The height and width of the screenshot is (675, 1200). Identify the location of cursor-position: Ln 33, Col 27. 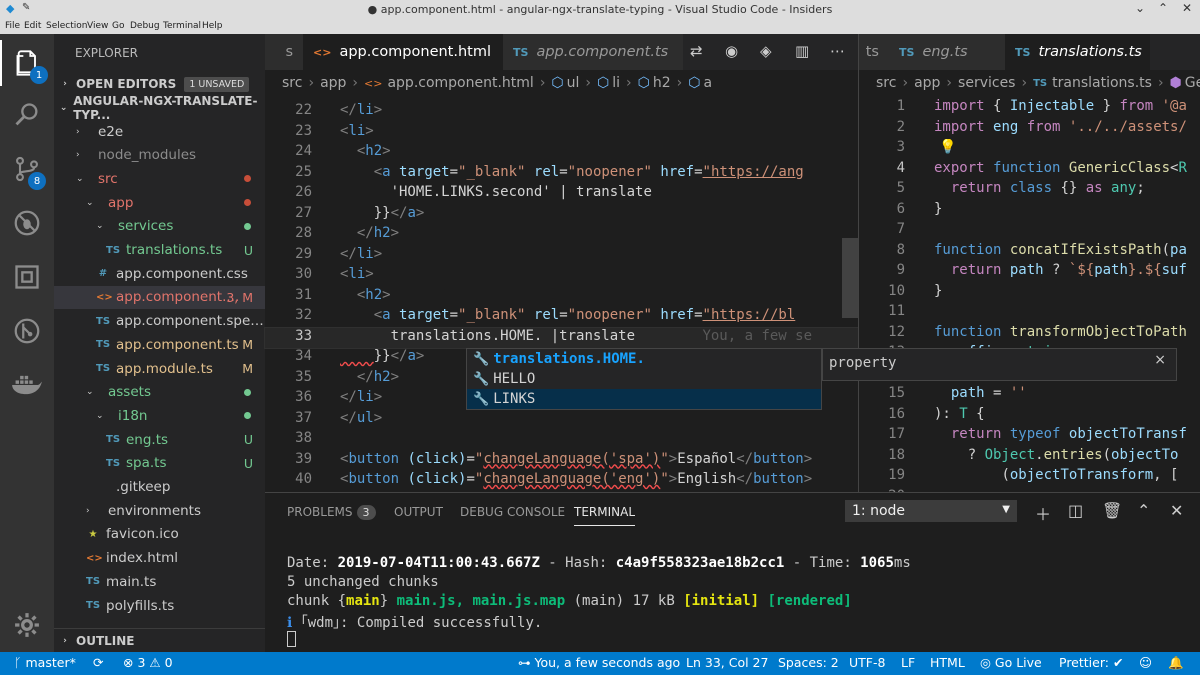
(727, 662).